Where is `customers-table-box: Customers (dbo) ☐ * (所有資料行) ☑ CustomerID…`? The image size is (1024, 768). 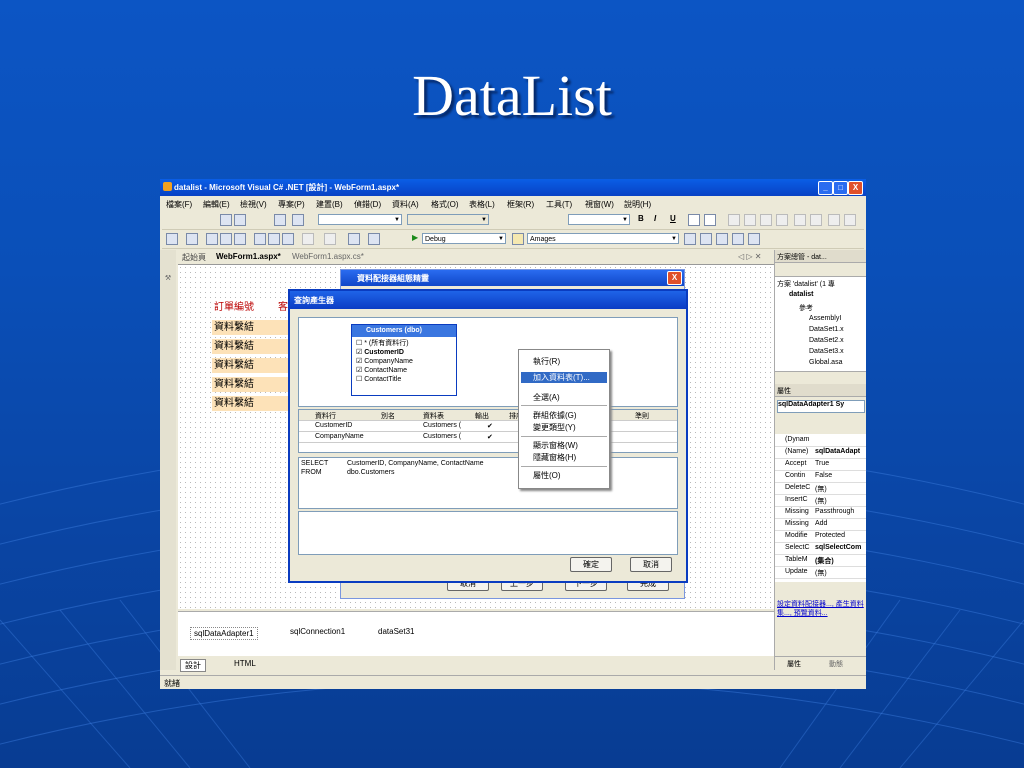
customers-table-box: Customers (dbo) ☐ * (所有資料行) ☑ CustomerID… is located at coordinates (404, 360).